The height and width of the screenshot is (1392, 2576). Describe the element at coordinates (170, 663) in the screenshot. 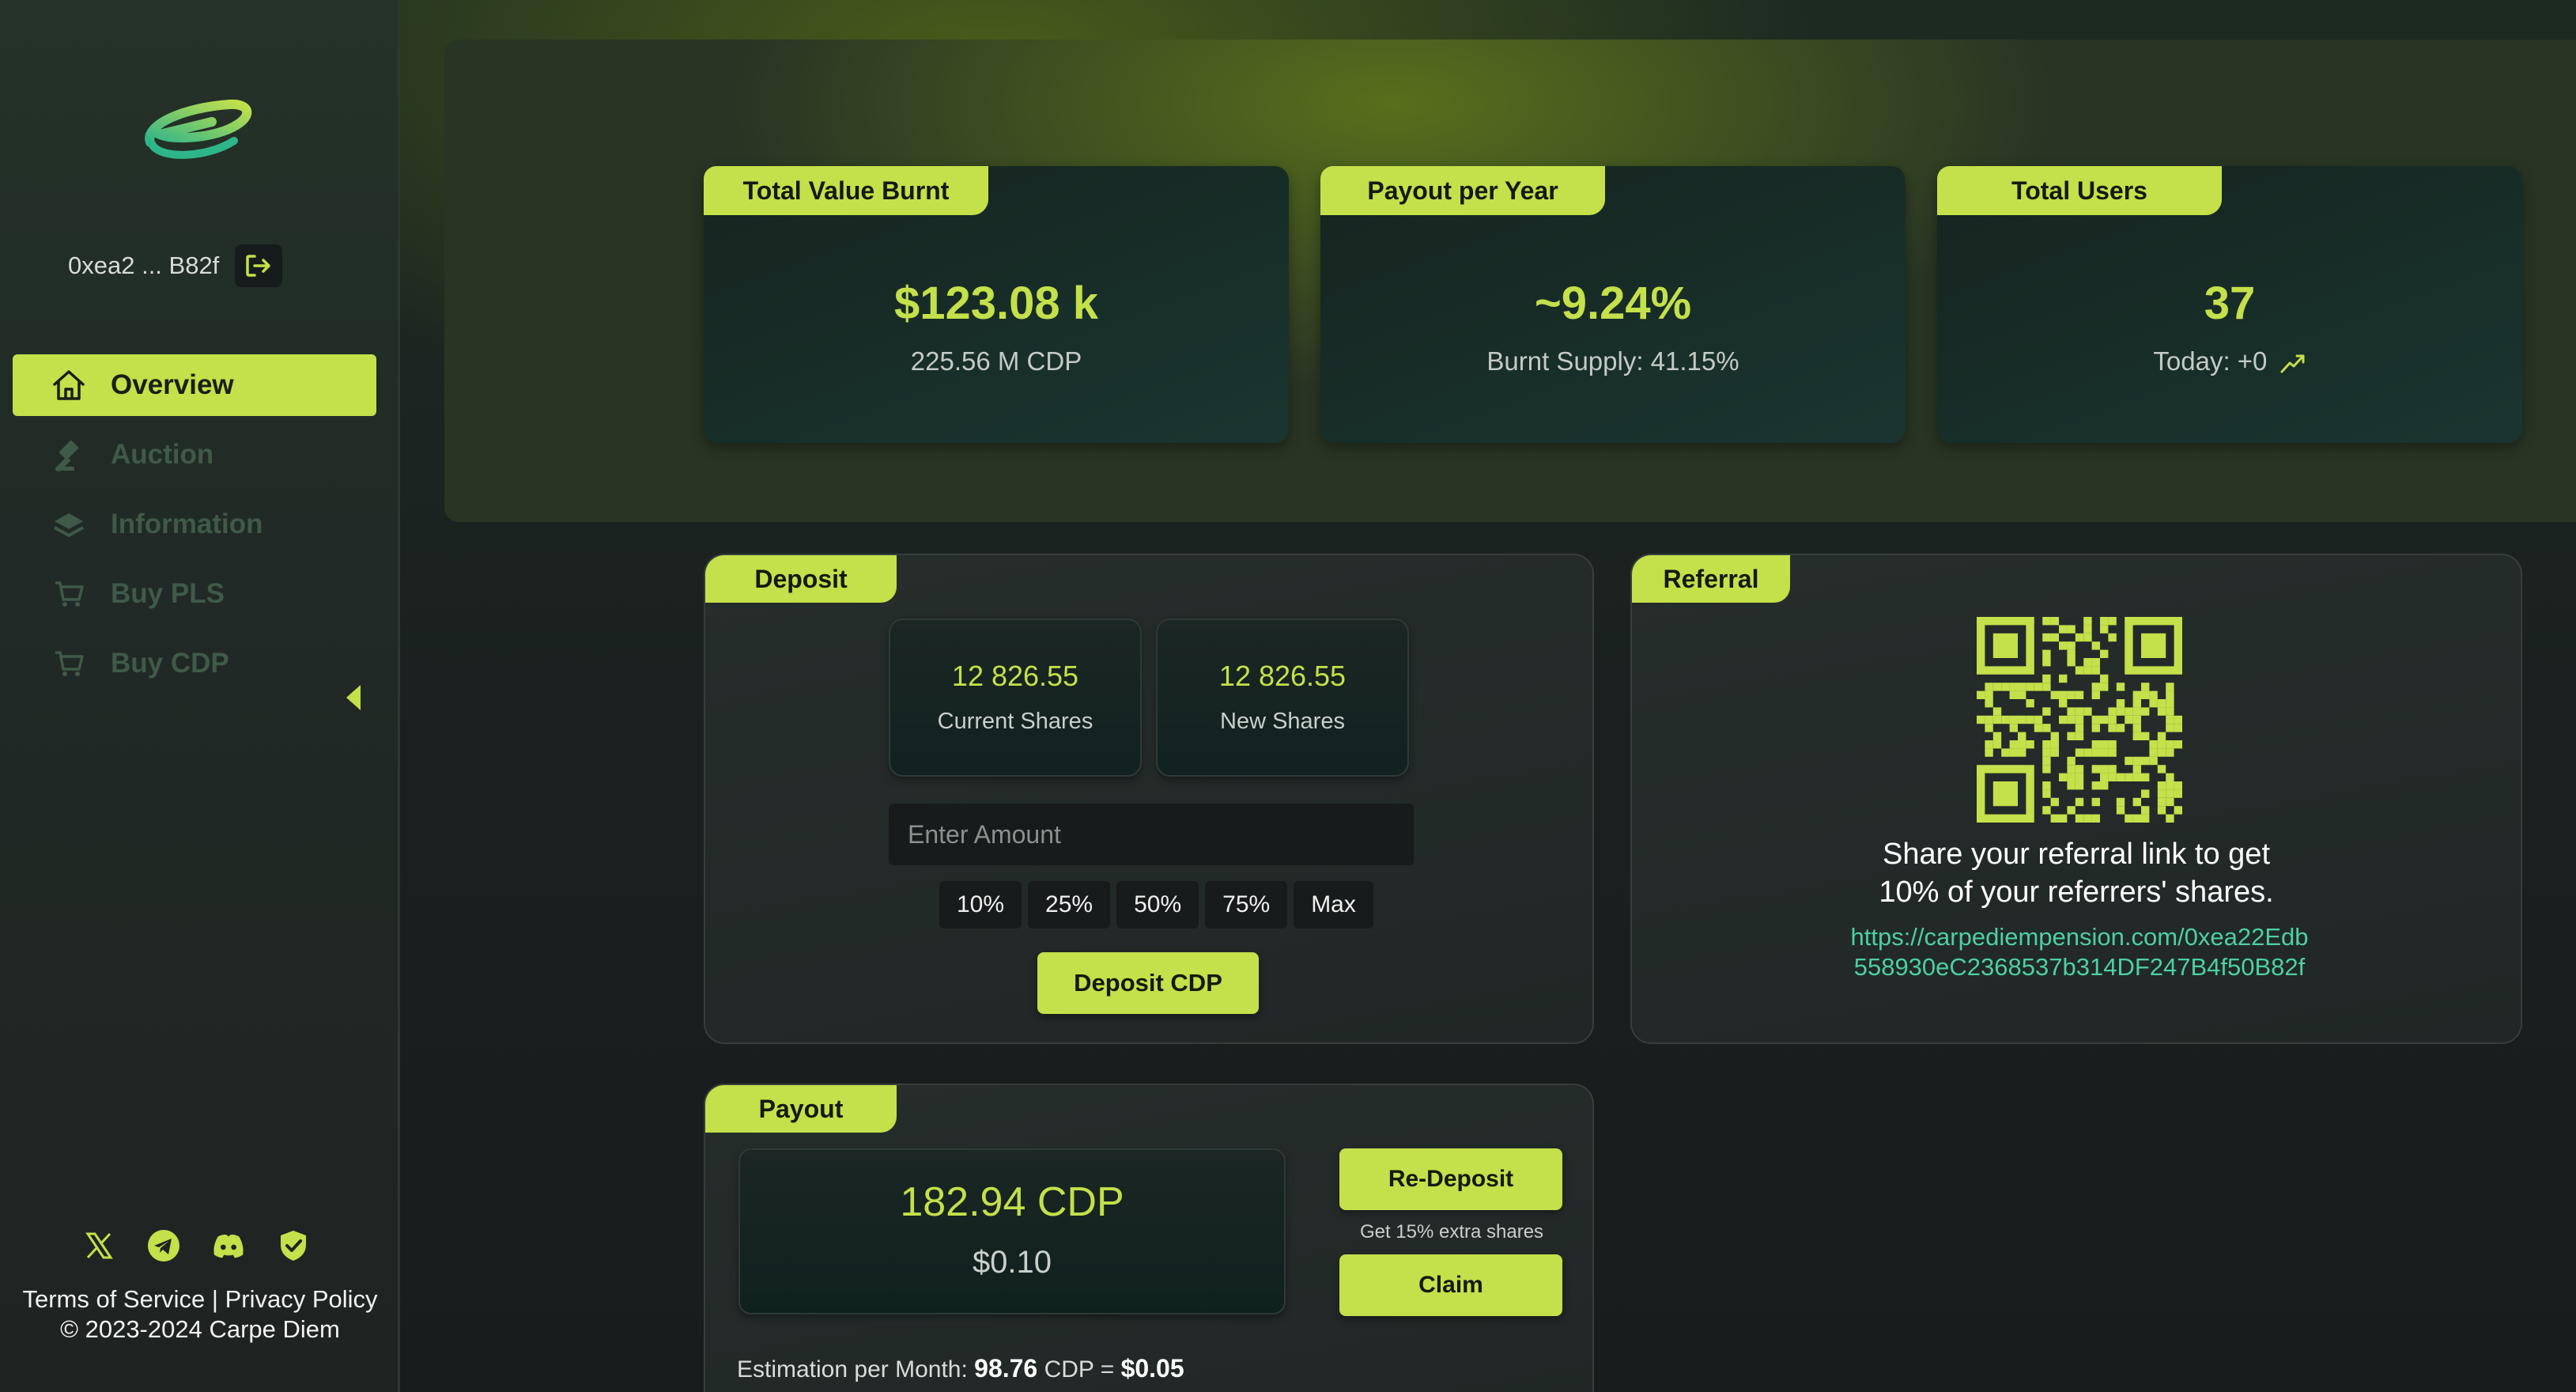

I see `sidebar-item-label: Buy CDP` at that location.